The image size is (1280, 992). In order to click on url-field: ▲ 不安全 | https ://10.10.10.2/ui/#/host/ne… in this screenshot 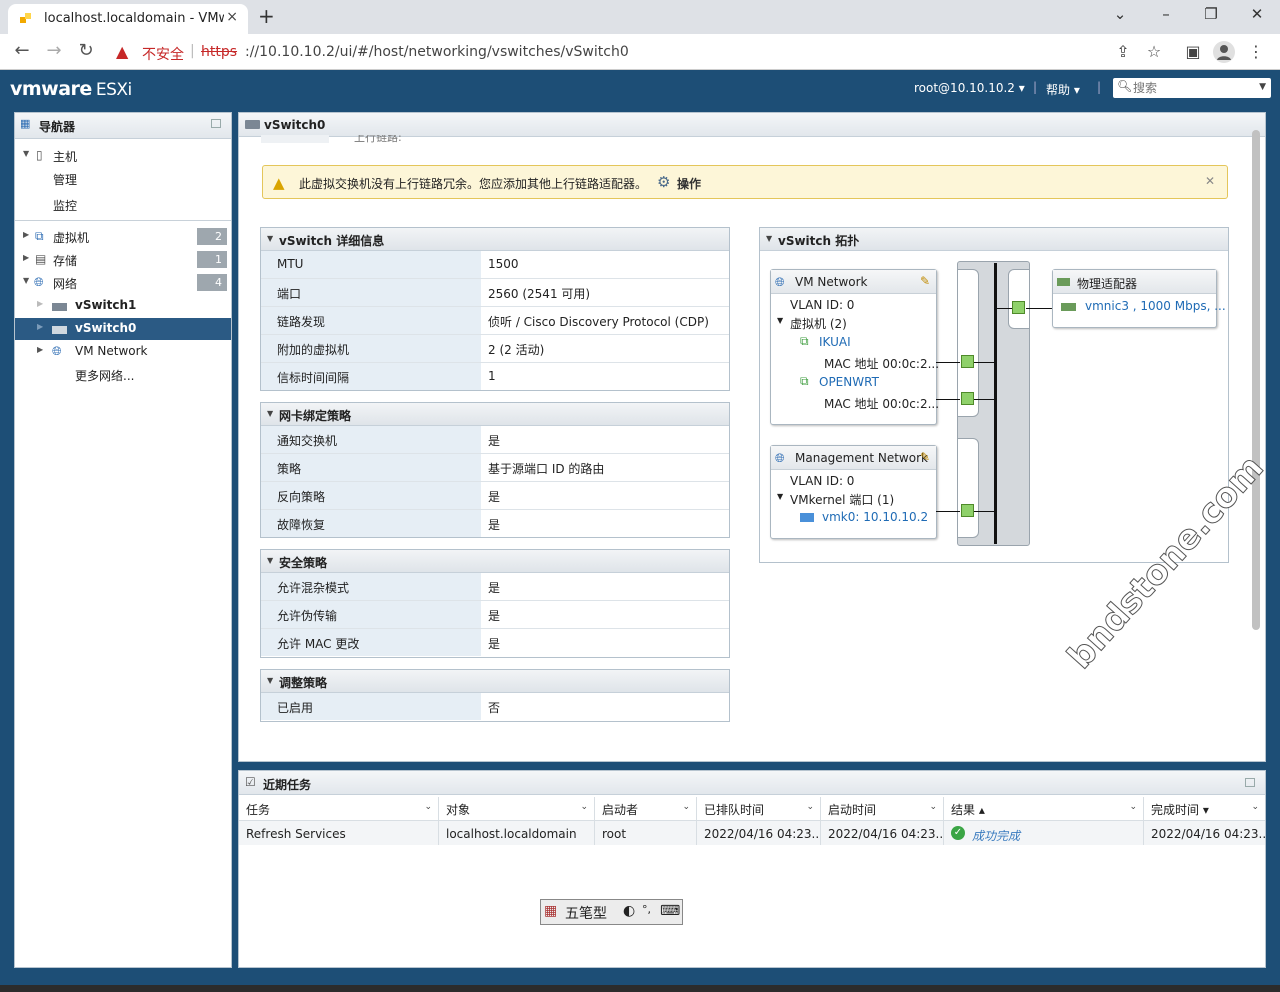, I will do `click(608, 52)`.